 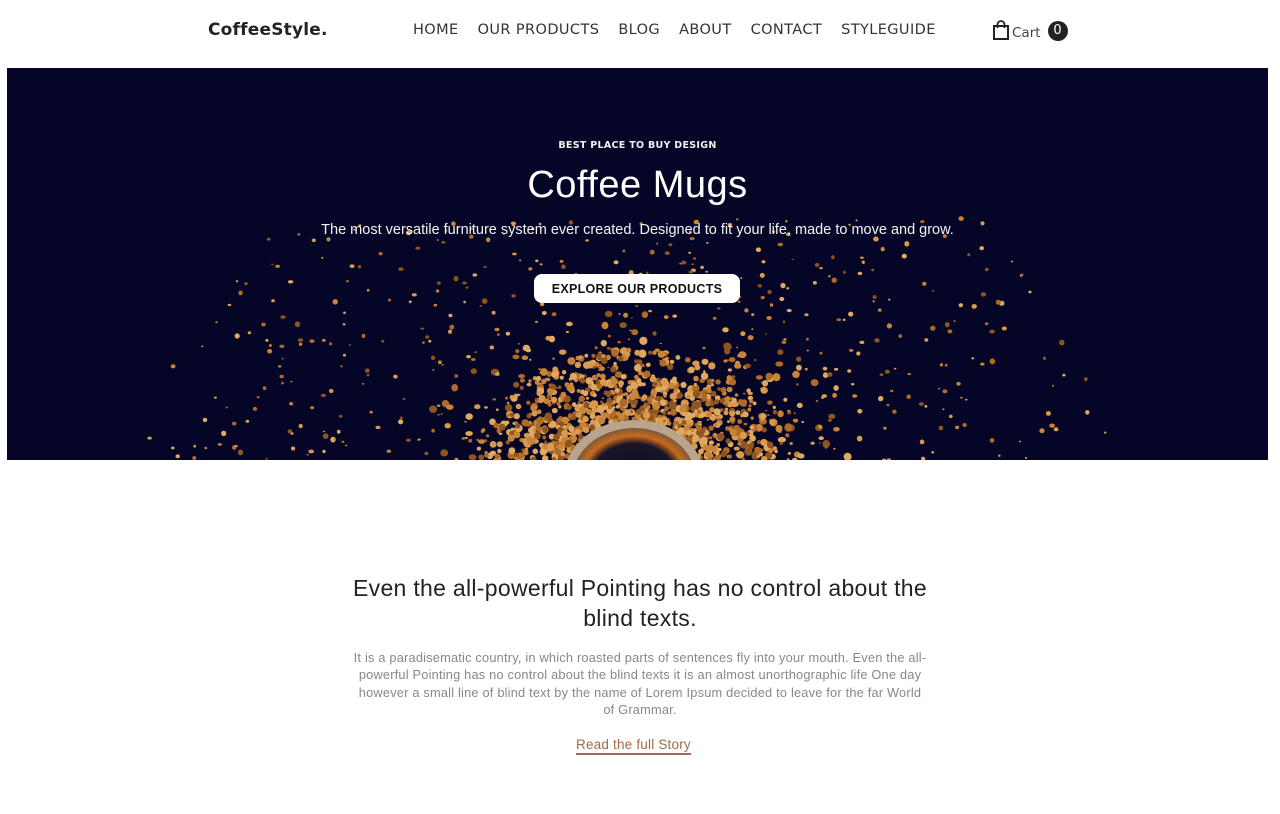 I want to click on nav-home: HOME, so click(x=436, y=30).